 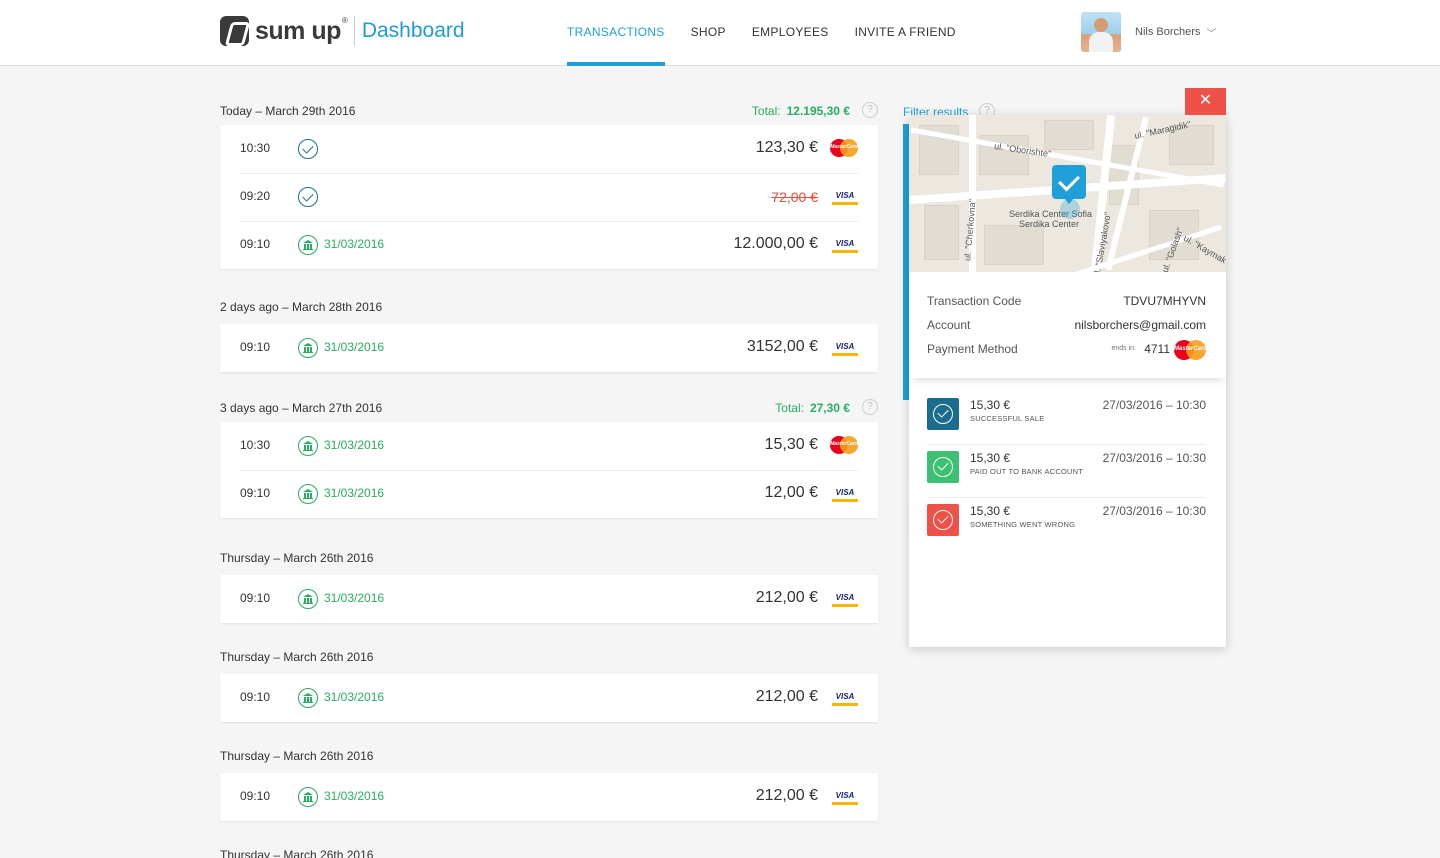 I want to click on nav-invite-friend: INVITE A FRIEND, so click(x=905, y=33).